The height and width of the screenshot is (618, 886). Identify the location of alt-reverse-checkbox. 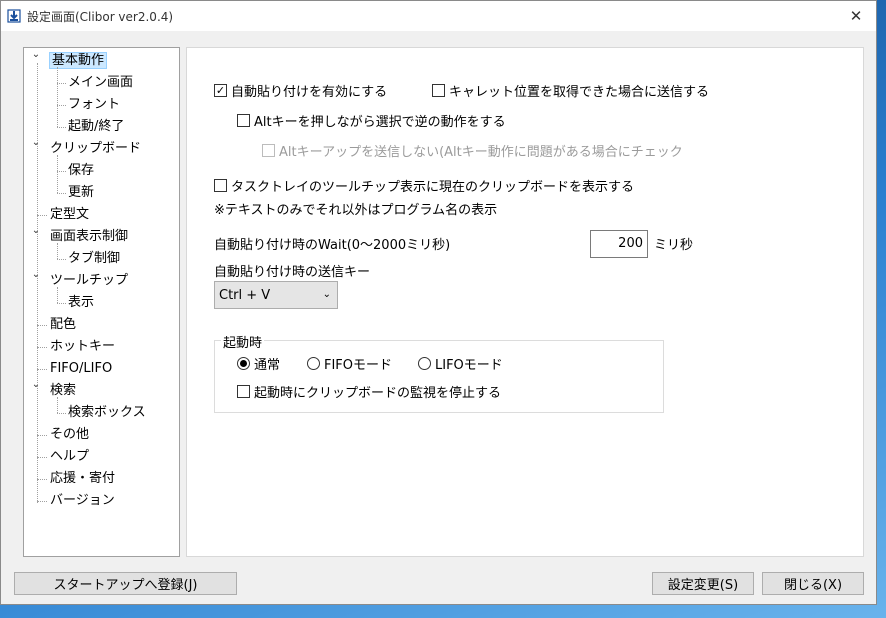
(243, 120).